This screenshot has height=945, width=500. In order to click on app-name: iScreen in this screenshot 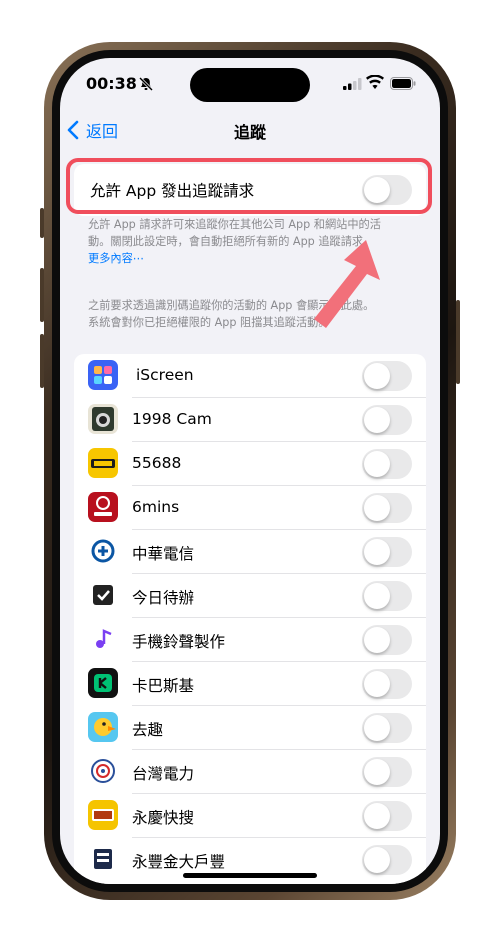, I will do `click(165, 375)`.